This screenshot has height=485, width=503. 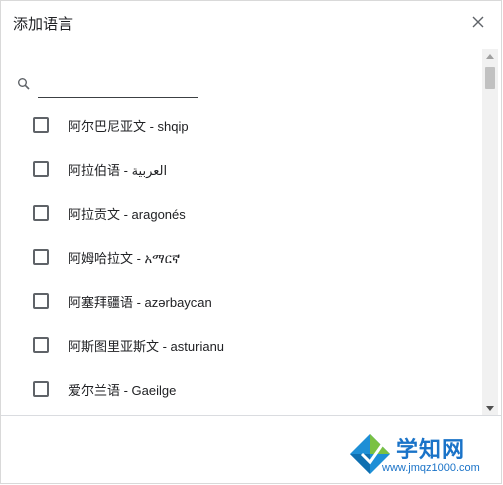 What do you see at coordinates (122, 390) in the screenshot?
I see `language-label: 爱尔兰语 - Gaeilge` at bounding box center [122, 390].